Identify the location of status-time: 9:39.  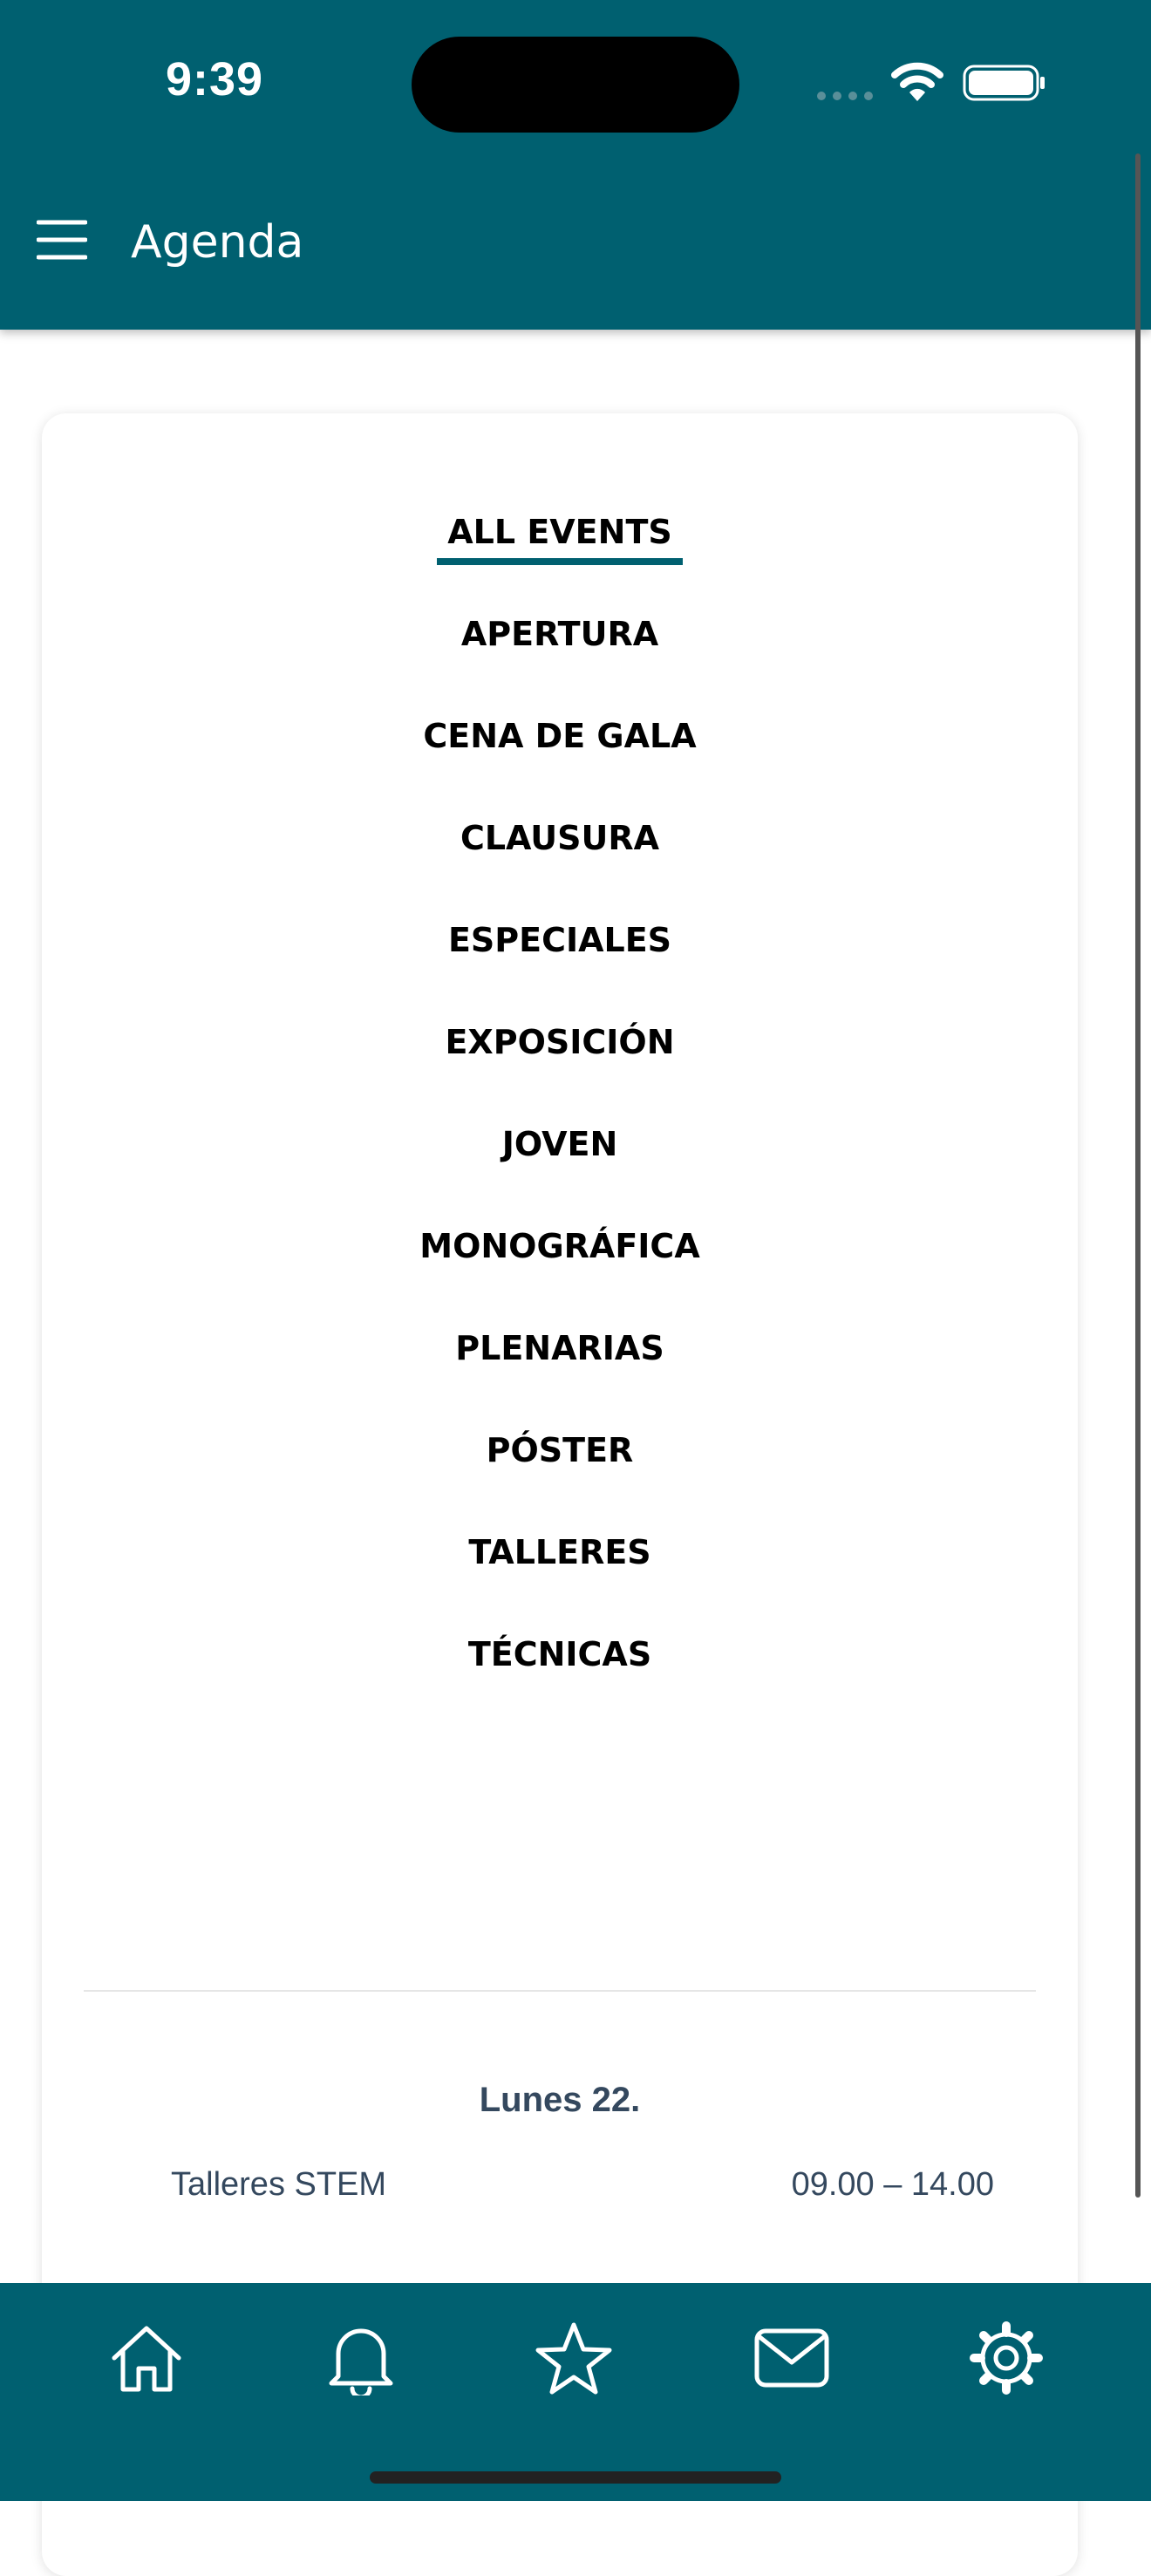
(215, 79).